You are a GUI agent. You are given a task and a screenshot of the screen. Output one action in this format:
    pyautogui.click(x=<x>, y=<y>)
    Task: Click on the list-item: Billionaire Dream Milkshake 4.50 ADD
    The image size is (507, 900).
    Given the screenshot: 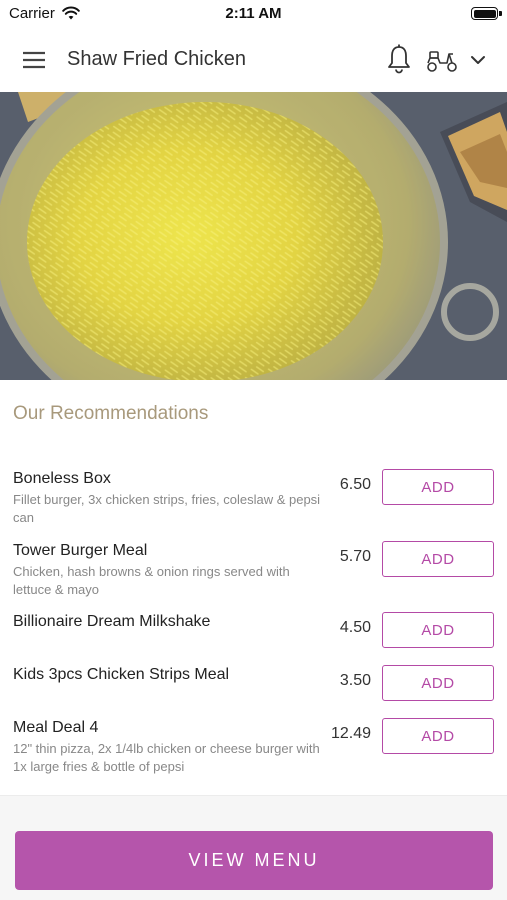 What is the action you would take?
    pyautogui.click(x=253, y=630)
    